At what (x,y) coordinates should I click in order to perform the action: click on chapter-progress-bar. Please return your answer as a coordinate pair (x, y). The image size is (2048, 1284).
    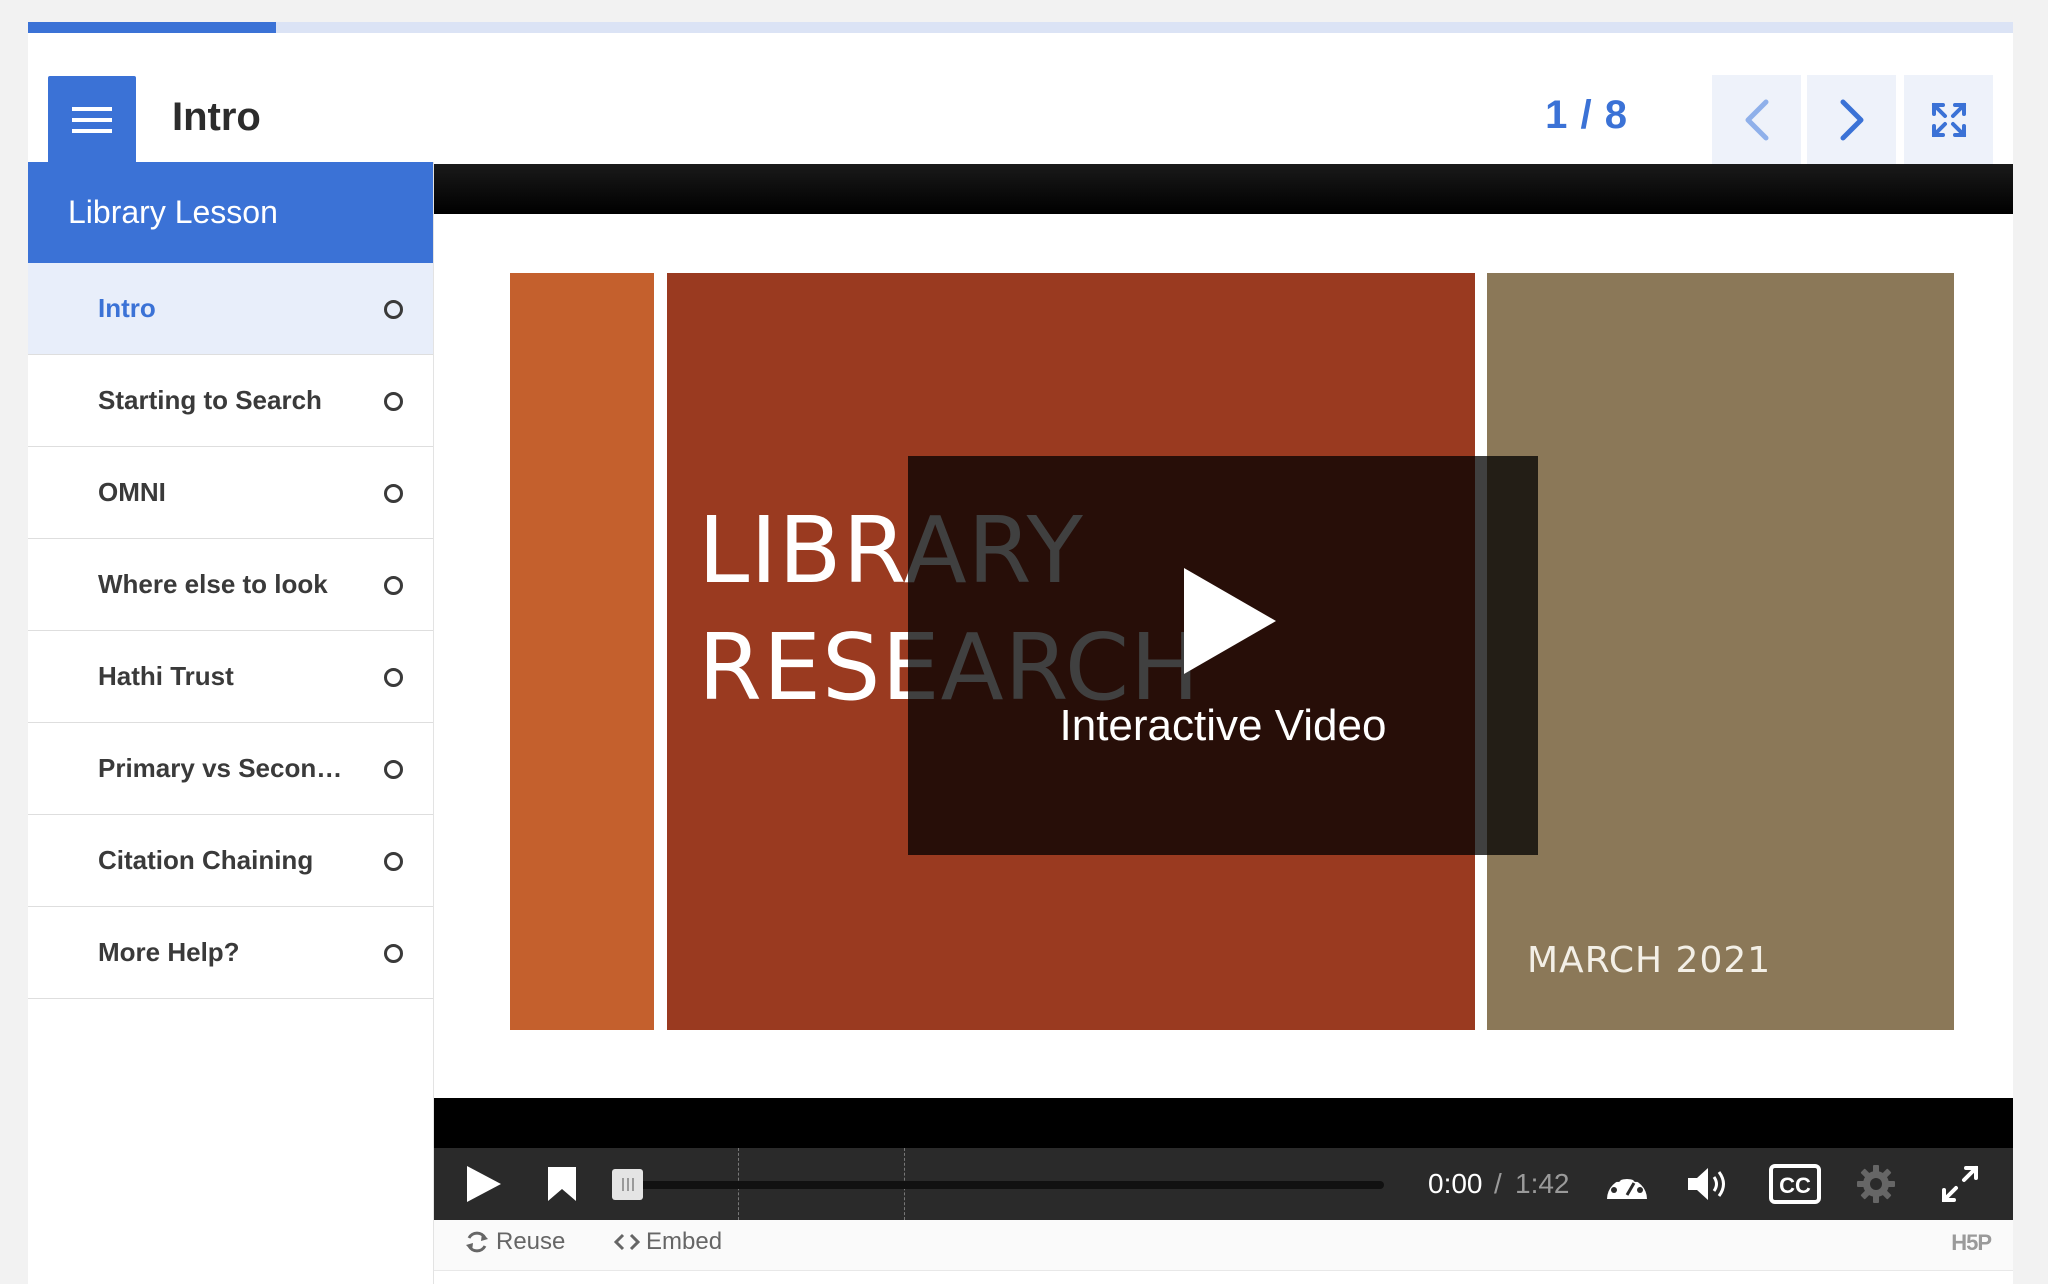
    Looking at the image, I should click on (1020, 27).